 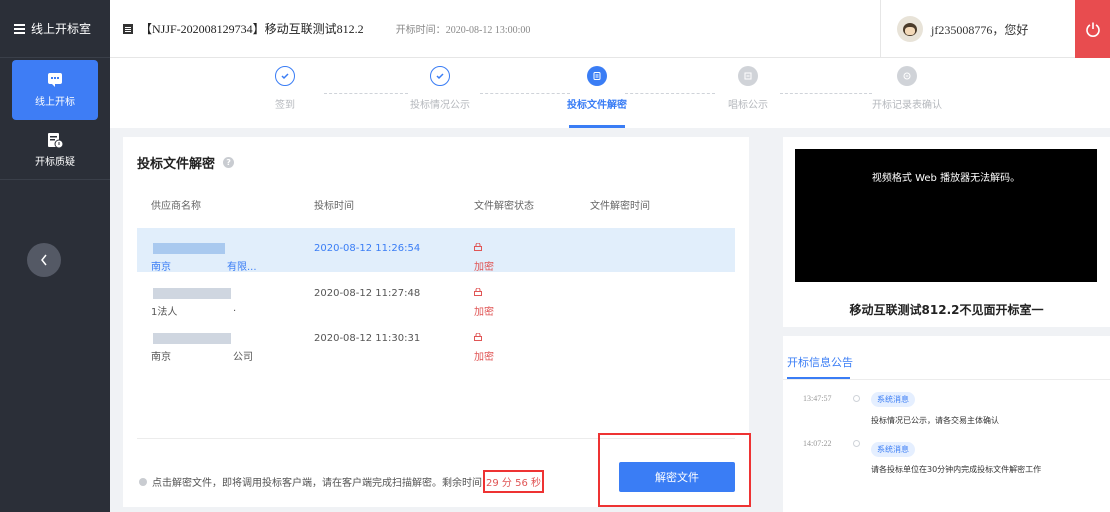 I want to click on bid-time: 2020-08-12 11:30:31, so click(x=367, y=338).